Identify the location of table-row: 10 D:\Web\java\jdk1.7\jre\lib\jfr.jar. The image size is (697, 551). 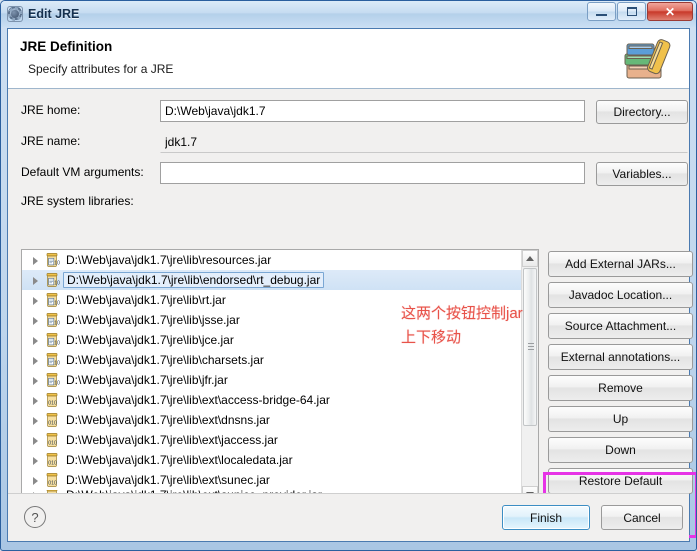
(271, 380).